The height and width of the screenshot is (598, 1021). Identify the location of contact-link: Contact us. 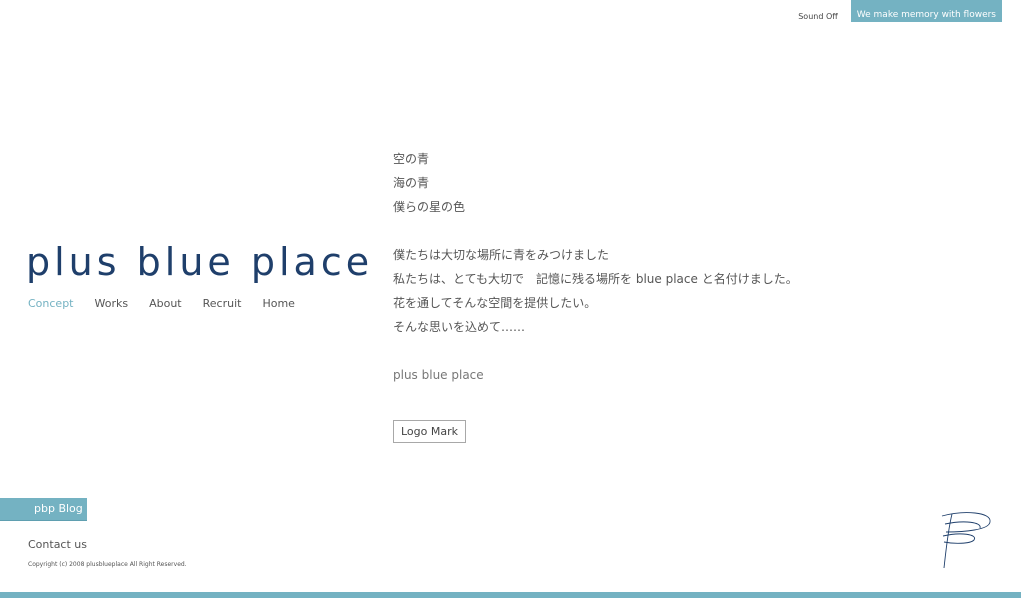
(57, 544).